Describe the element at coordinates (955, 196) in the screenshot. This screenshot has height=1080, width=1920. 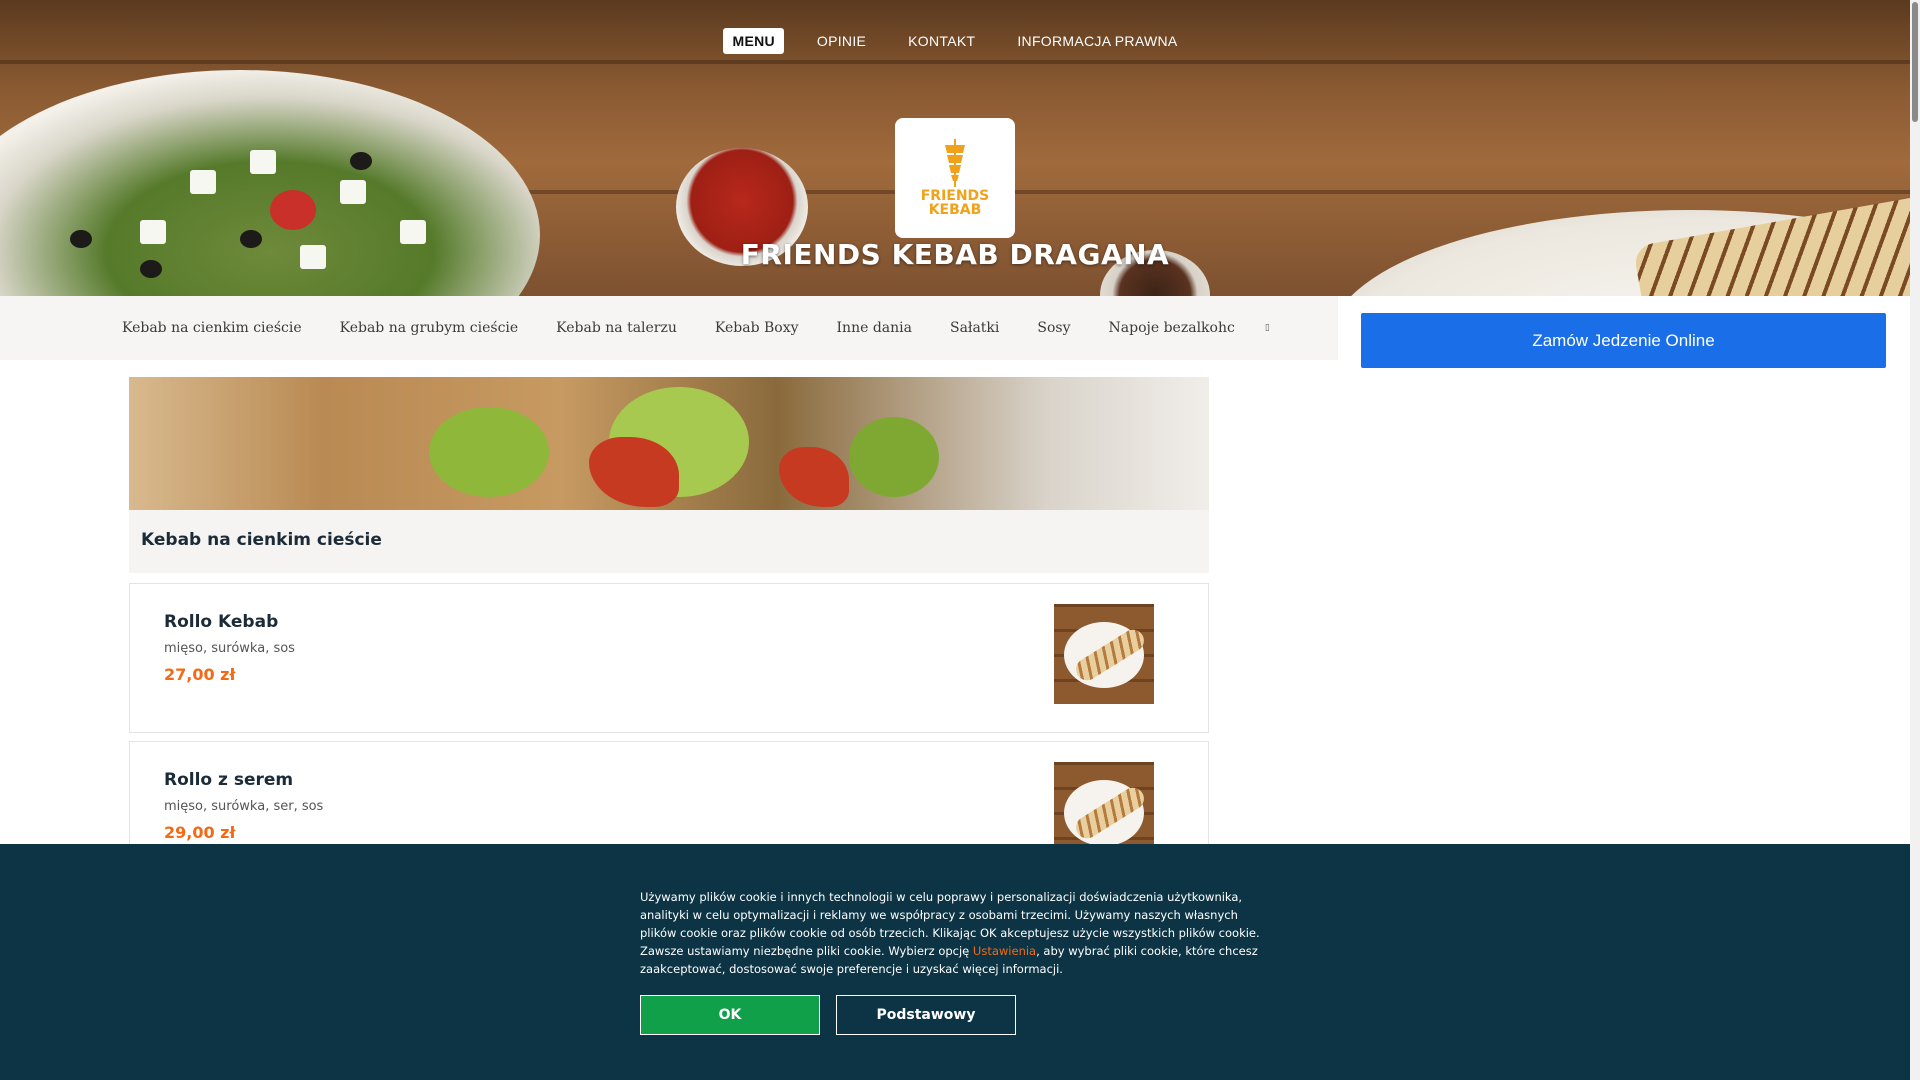
I see `logo-line-1: FRIENDS` at that location.